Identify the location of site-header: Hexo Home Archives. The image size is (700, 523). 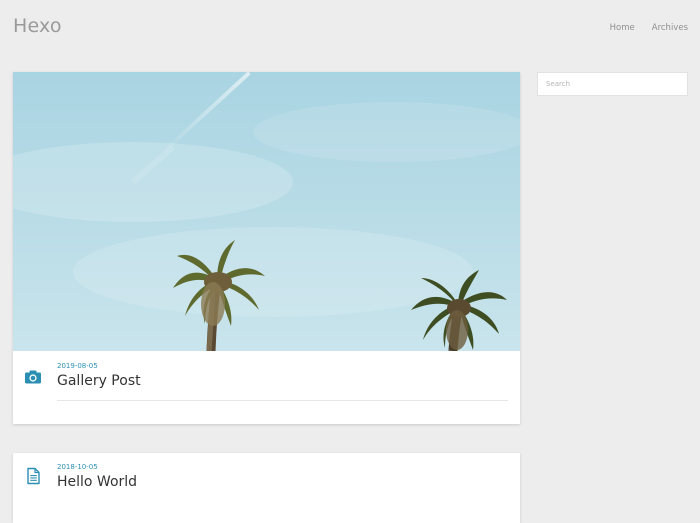
(350, 30).